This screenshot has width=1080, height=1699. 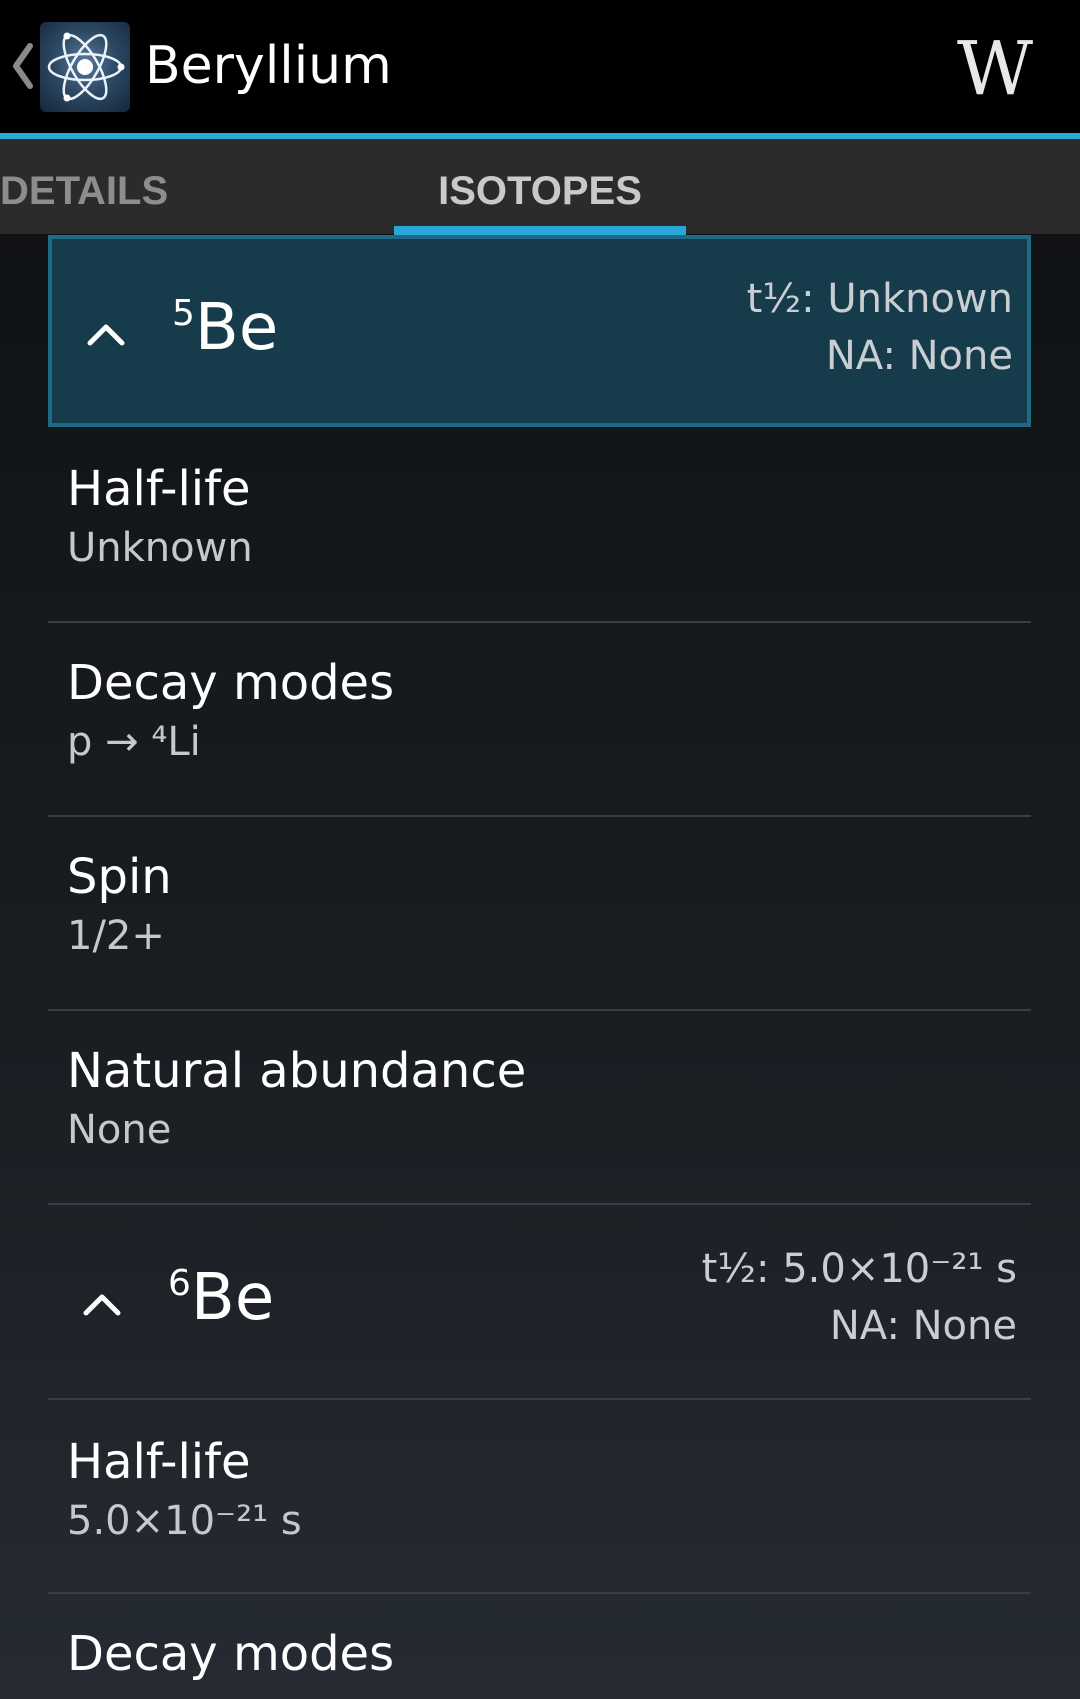 I want to click on property-label: Natural abundance, so click(x=297, y=1071).